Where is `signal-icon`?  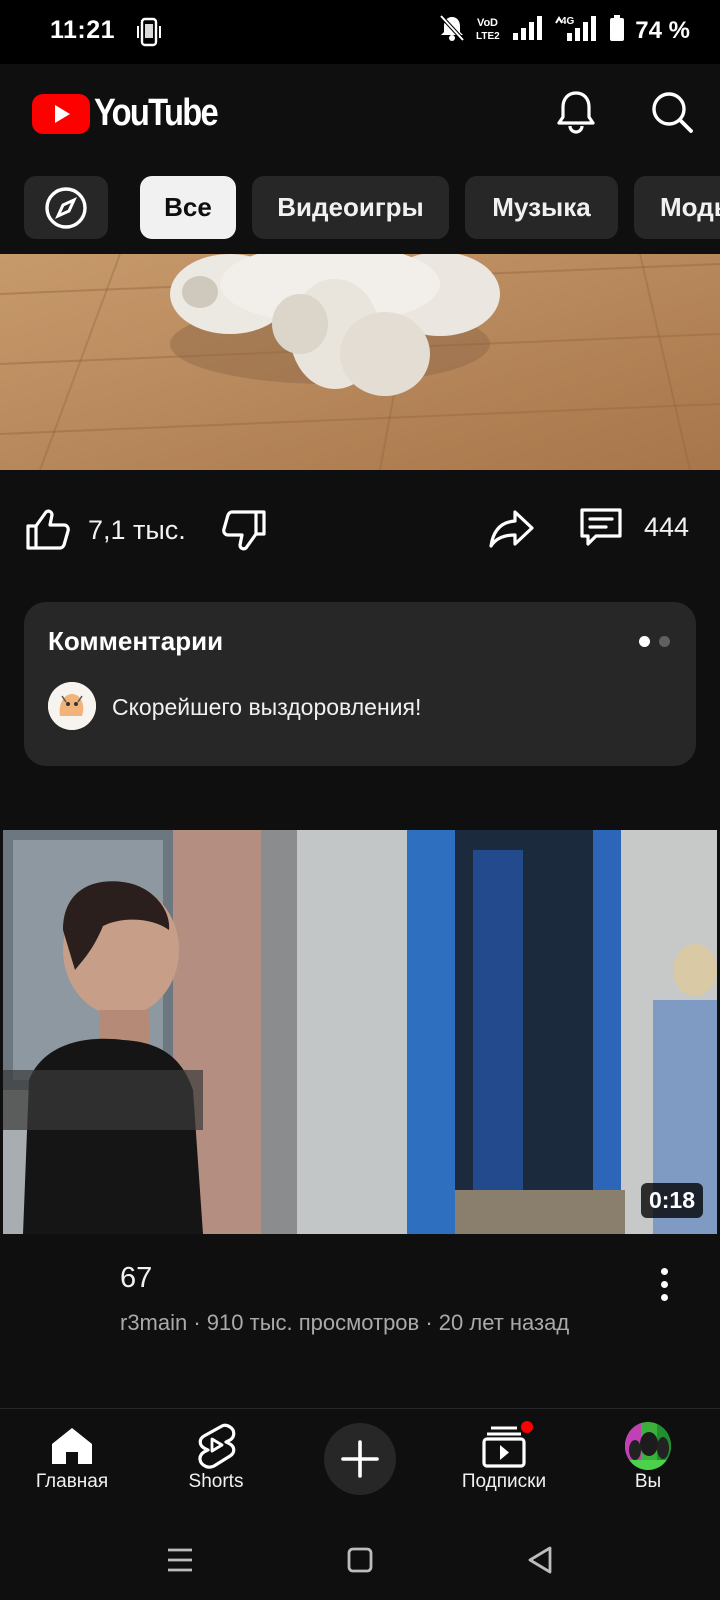 signal-icon is located at coordinates (527, 30).